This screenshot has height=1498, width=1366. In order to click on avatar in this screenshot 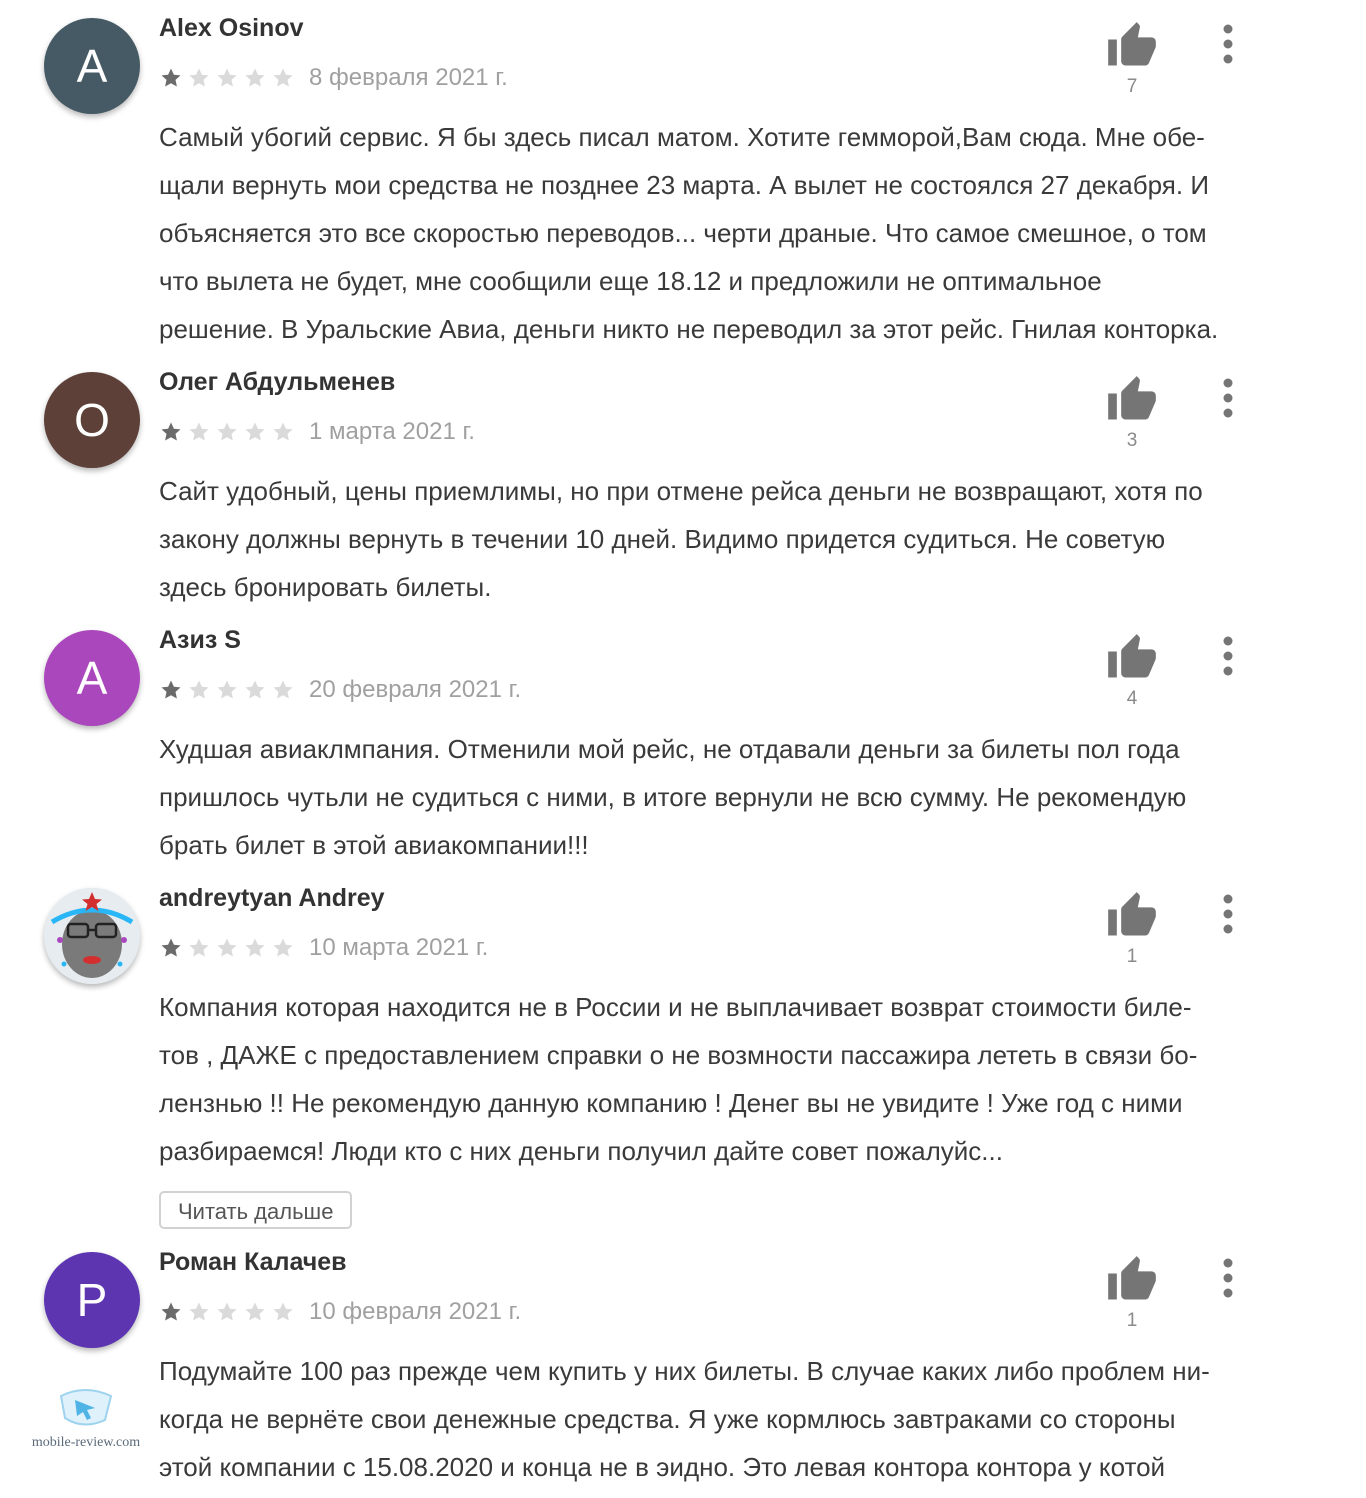, I will do `click(92, 936)`.